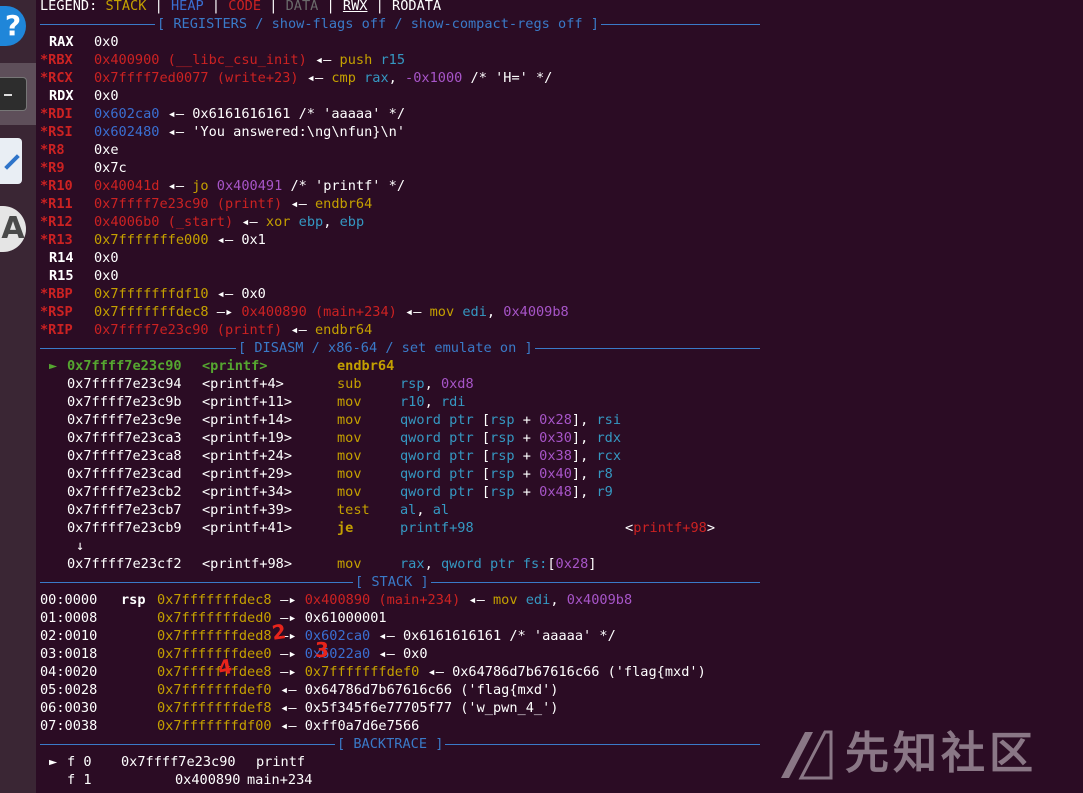 Image resolution: width=1083 pixels, height=793 pixels. I want to click on disasm-address: 0x7ffff7e23cad, so click(124, 474).